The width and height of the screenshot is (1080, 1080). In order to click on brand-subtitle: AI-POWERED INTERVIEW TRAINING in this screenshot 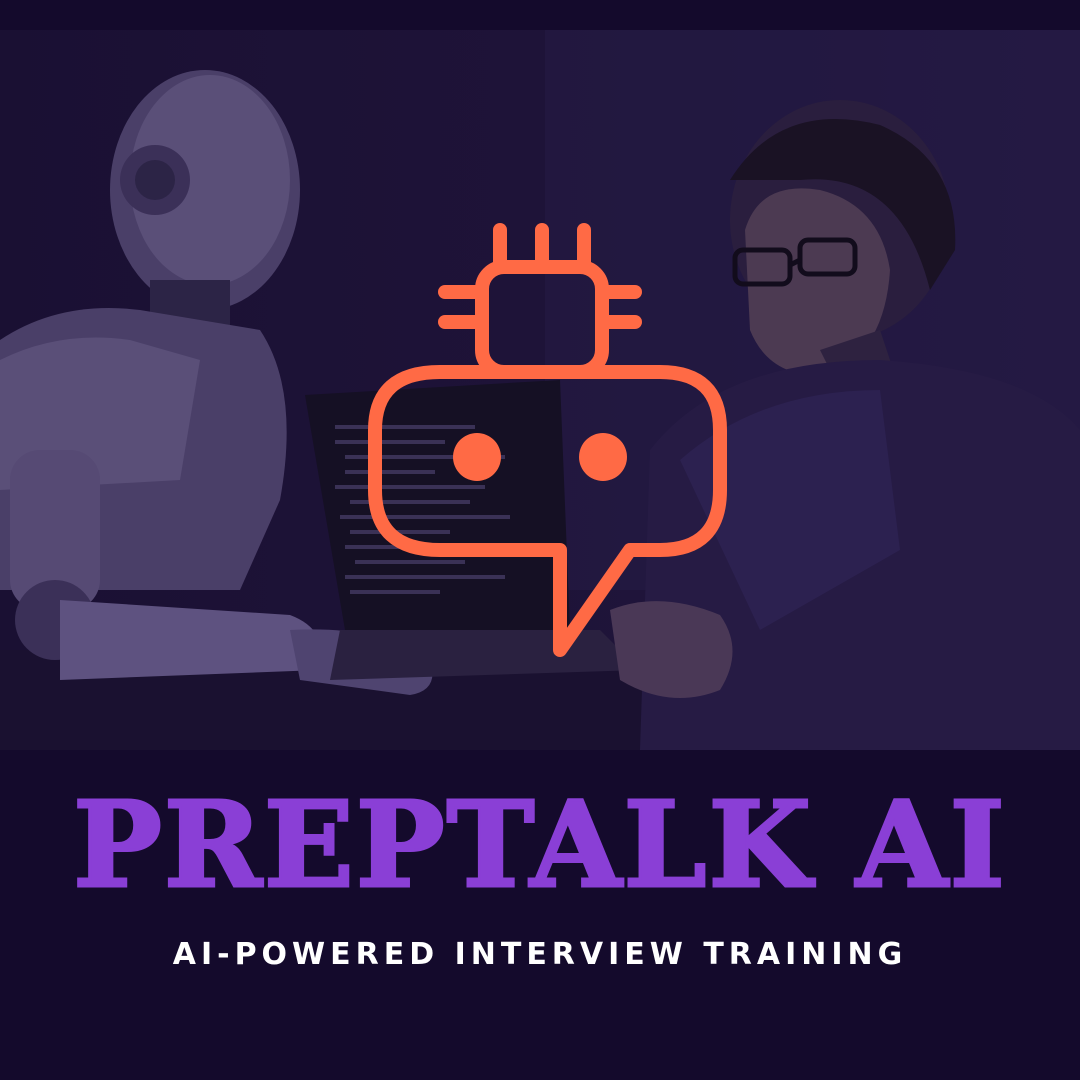, I will do `click(540, 954)`.